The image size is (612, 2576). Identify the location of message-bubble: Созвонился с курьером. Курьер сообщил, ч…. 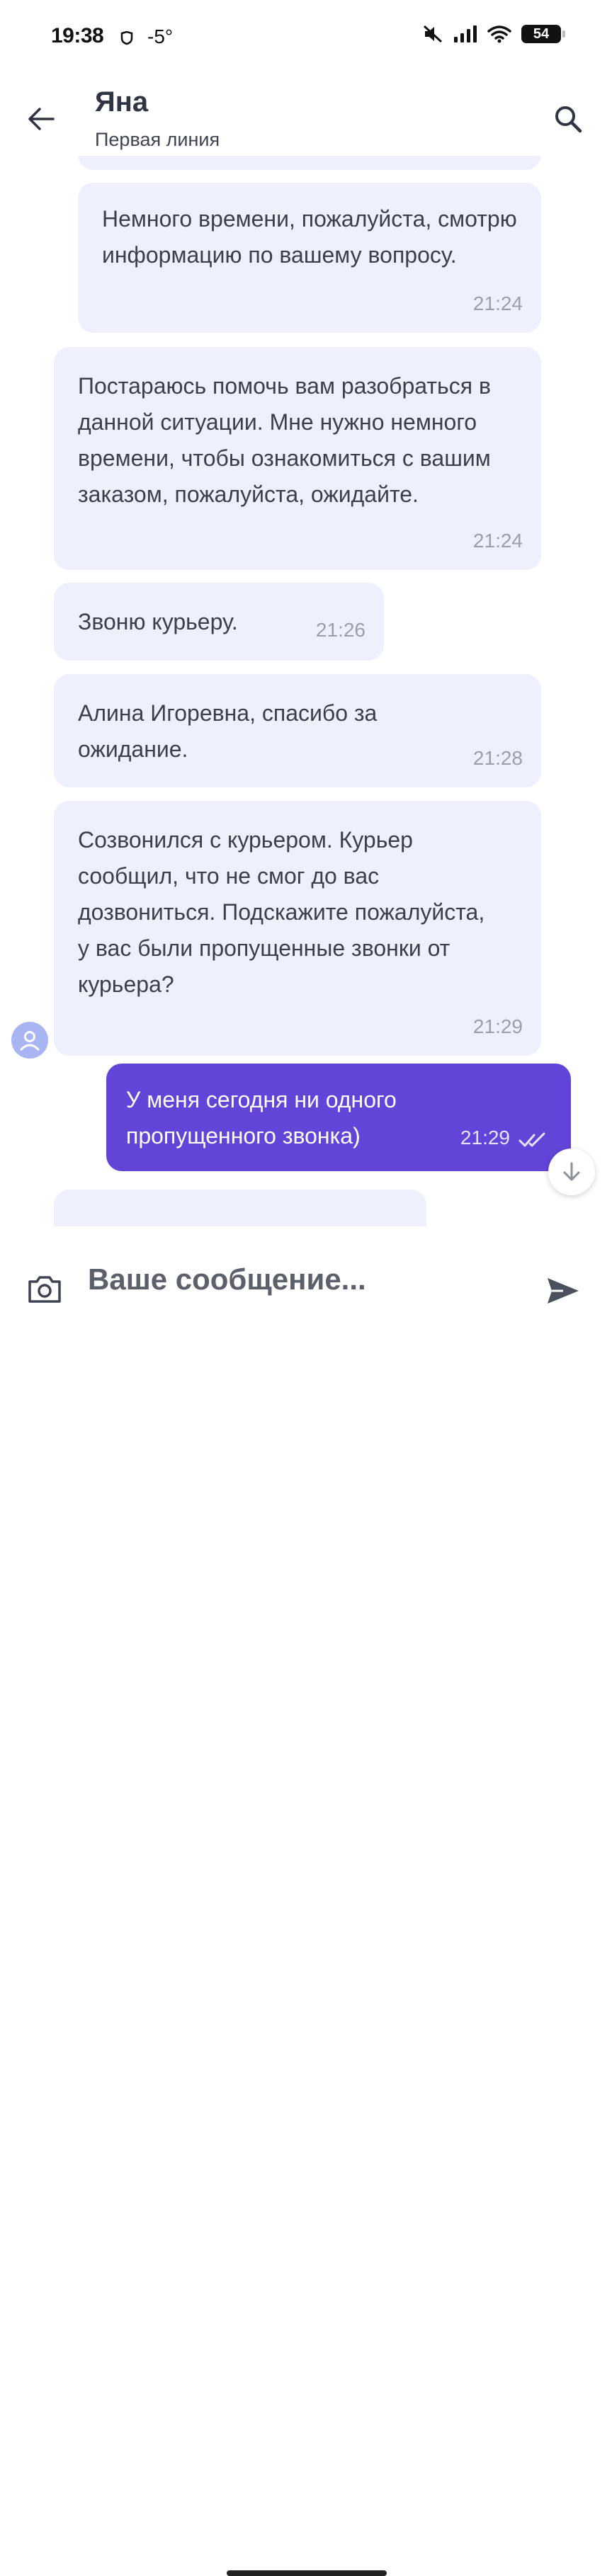
(297, 929).